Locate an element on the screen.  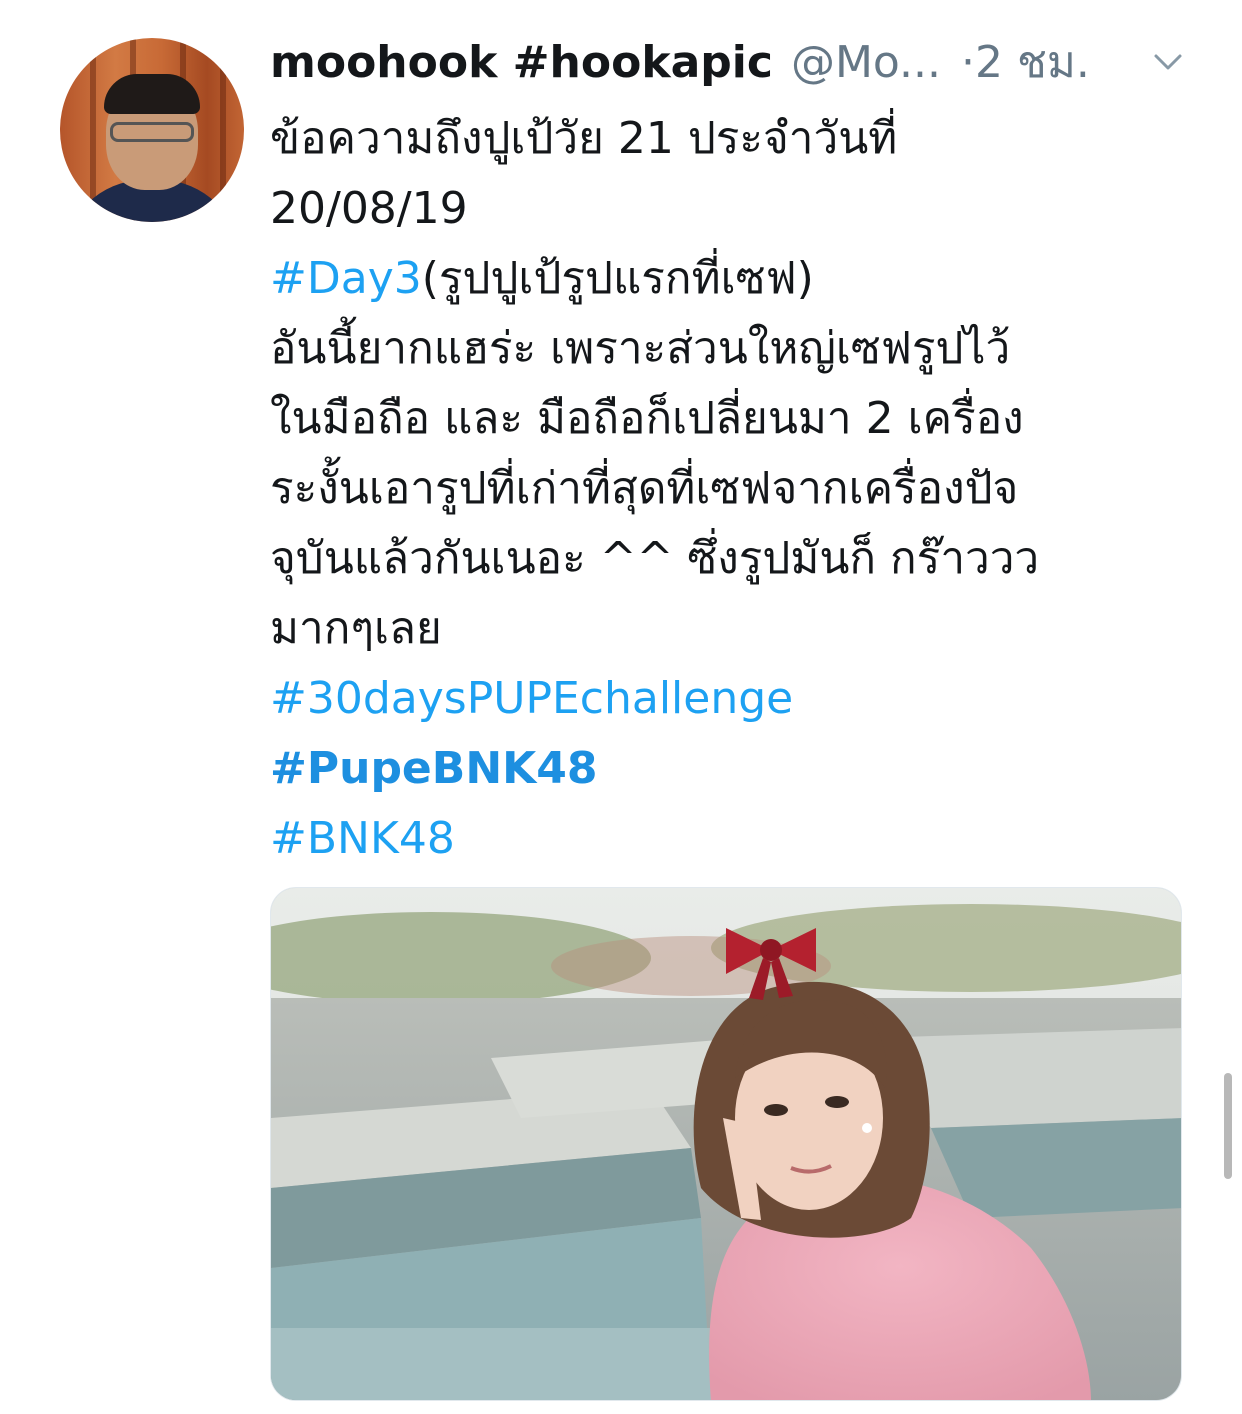
tweet-text-fragment: (รูปปูเป้รูปแรกที่เซฟ) is located at coordinates (617, 278).